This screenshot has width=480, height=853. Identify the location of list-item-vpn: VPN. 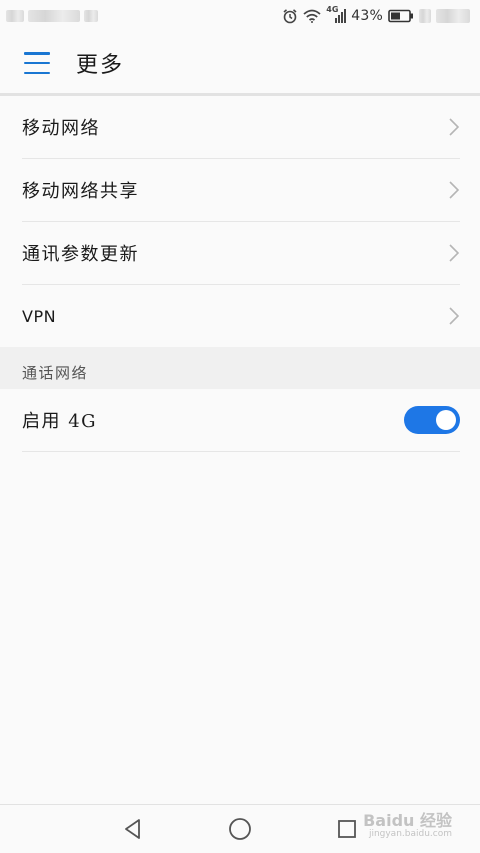
(241, 316).